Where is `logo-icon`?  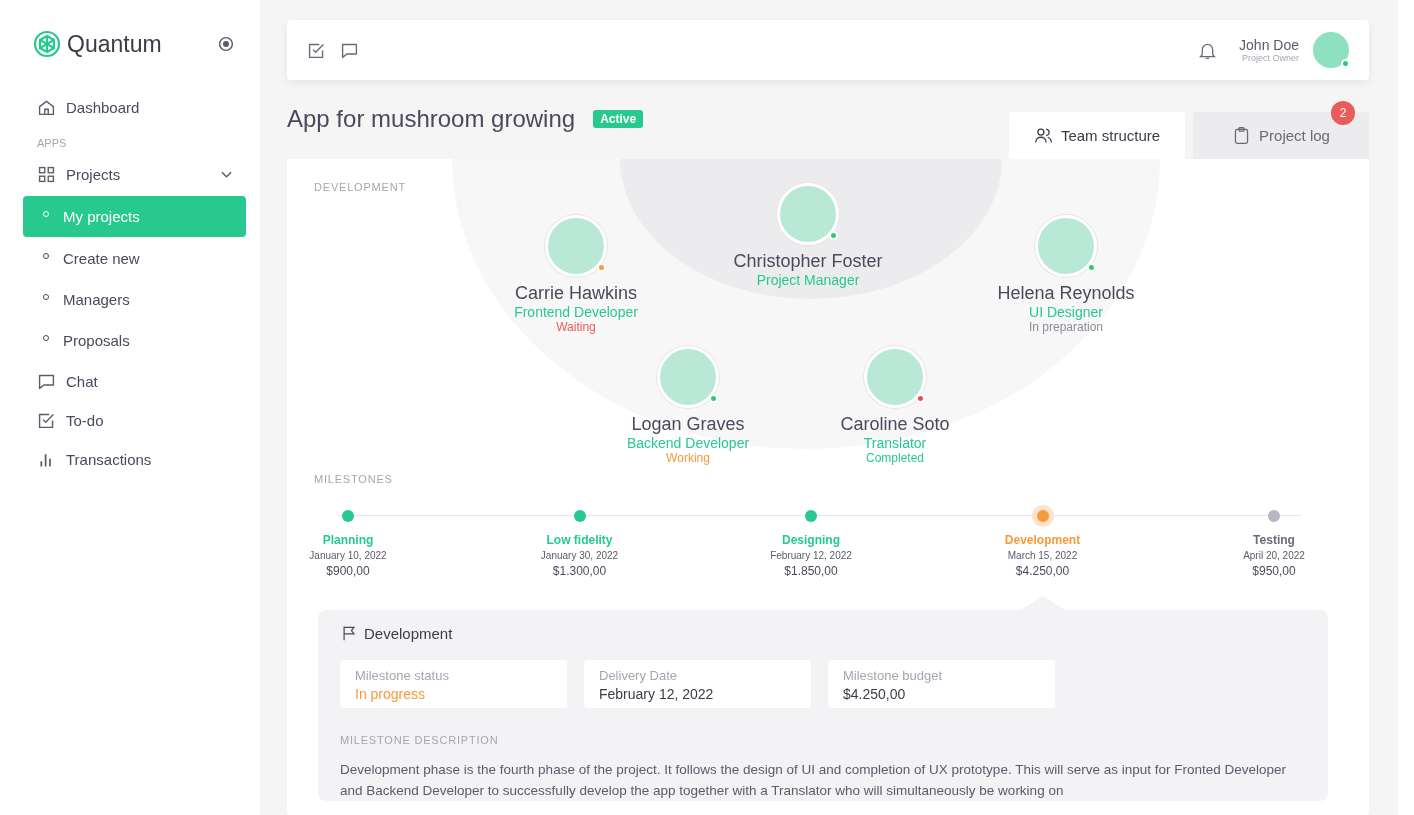 logo-icon is located at coordinates (47, 44).